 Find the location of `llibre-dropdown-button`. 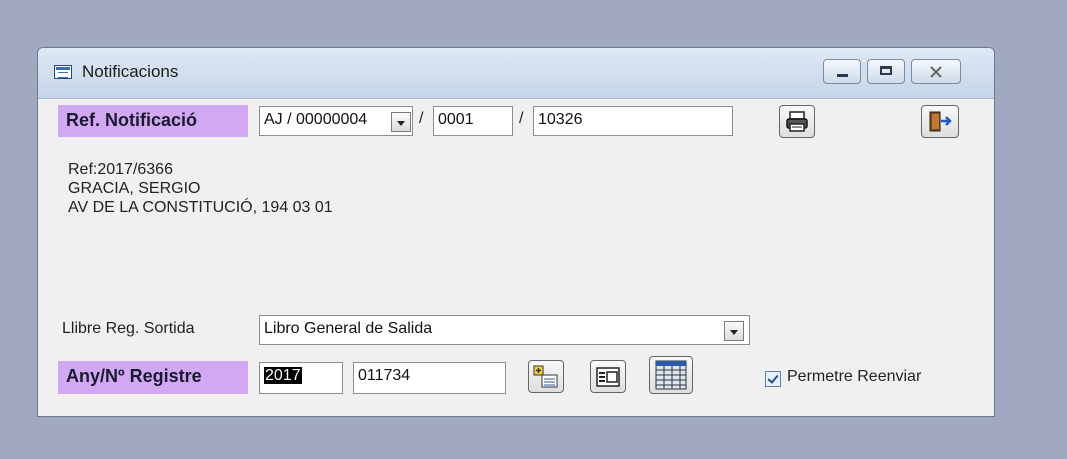

llibre-dropdown-button is located at coordinates (734, 331).